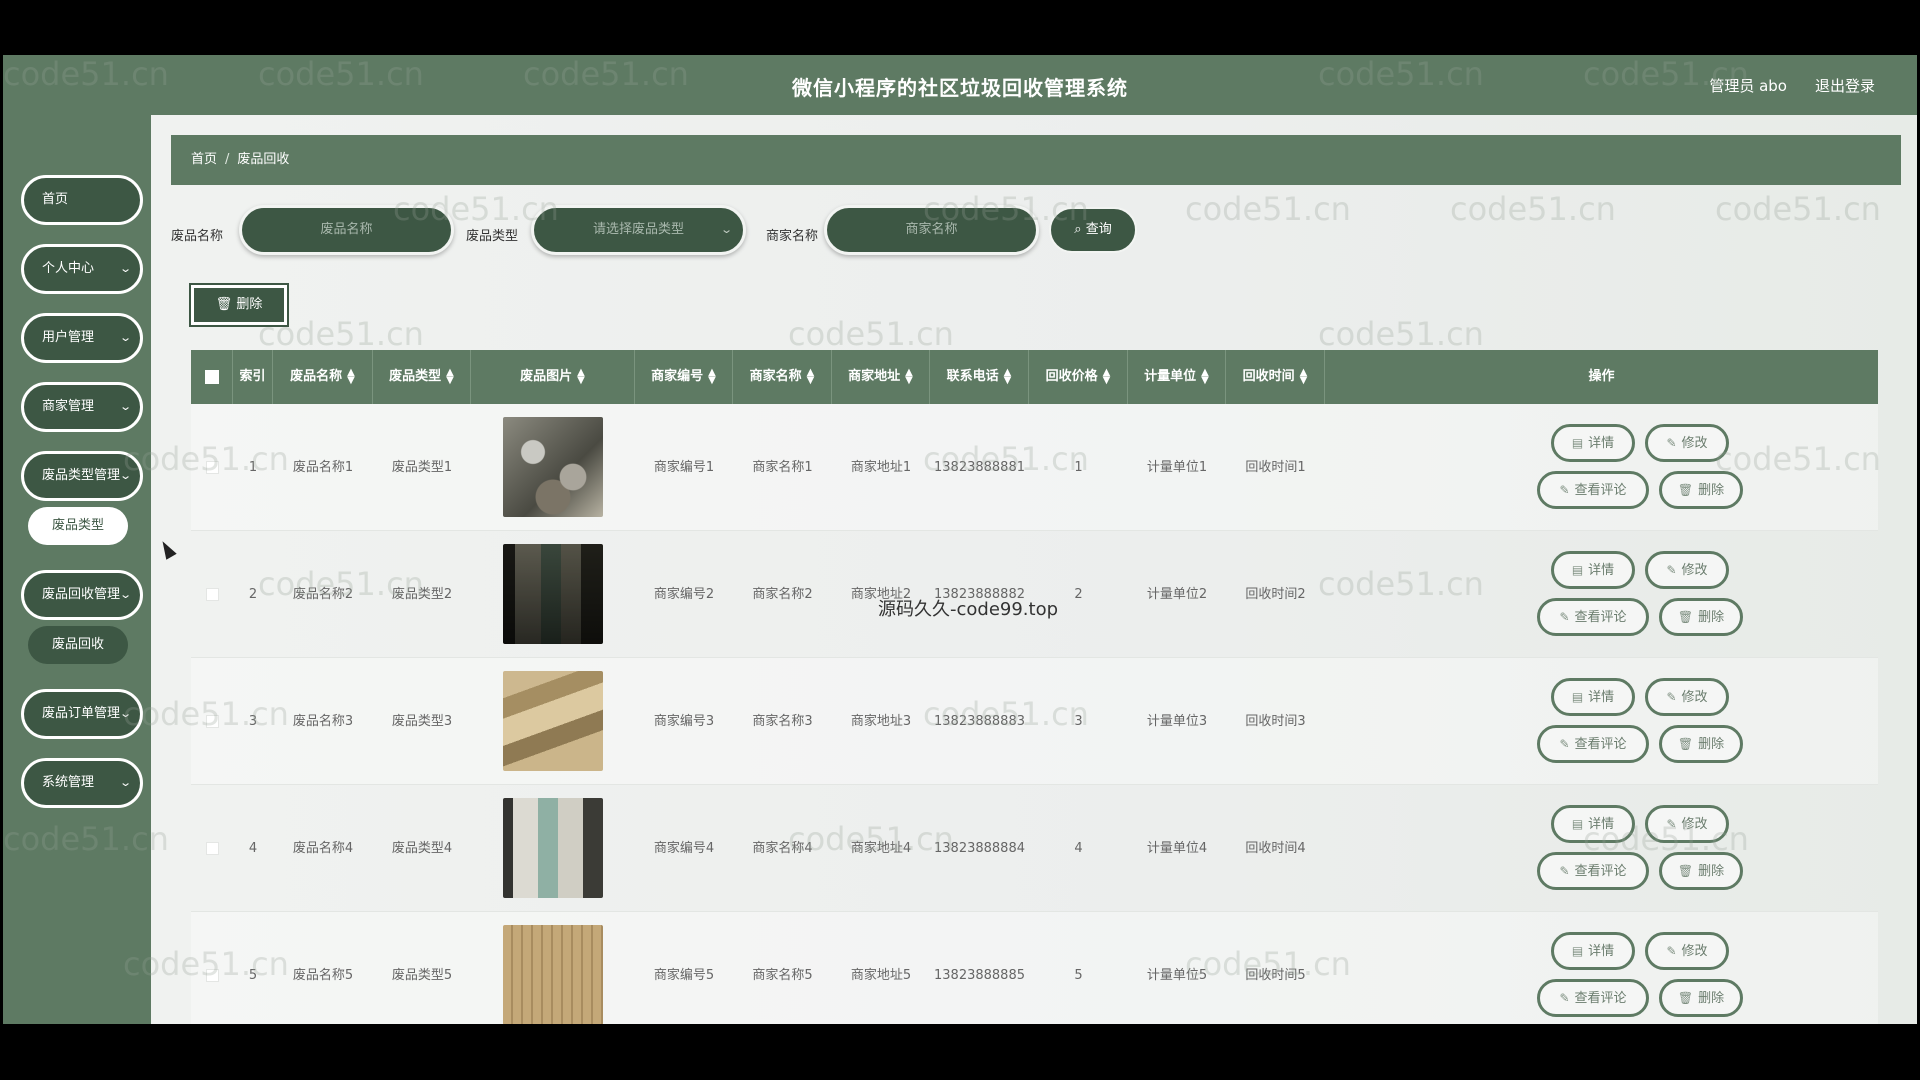  Describe the element at coordinates (1177, 377) in the screenshot. I see `col-unit: 计量单位 ▲ ▼` at that location.